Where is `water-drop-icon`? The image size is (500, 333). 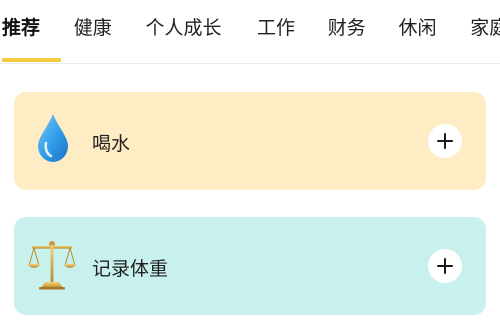 water-drop-icon is located at coordinates (53, 138).